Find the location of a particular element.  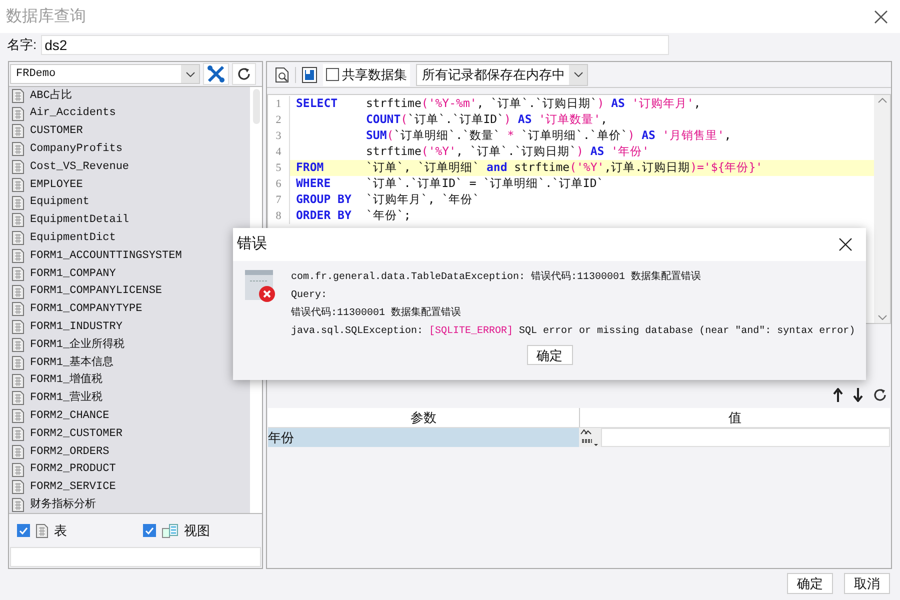

code-line: GROUP BY `订购年月`, `年份` is located at coordinates (387, 199).